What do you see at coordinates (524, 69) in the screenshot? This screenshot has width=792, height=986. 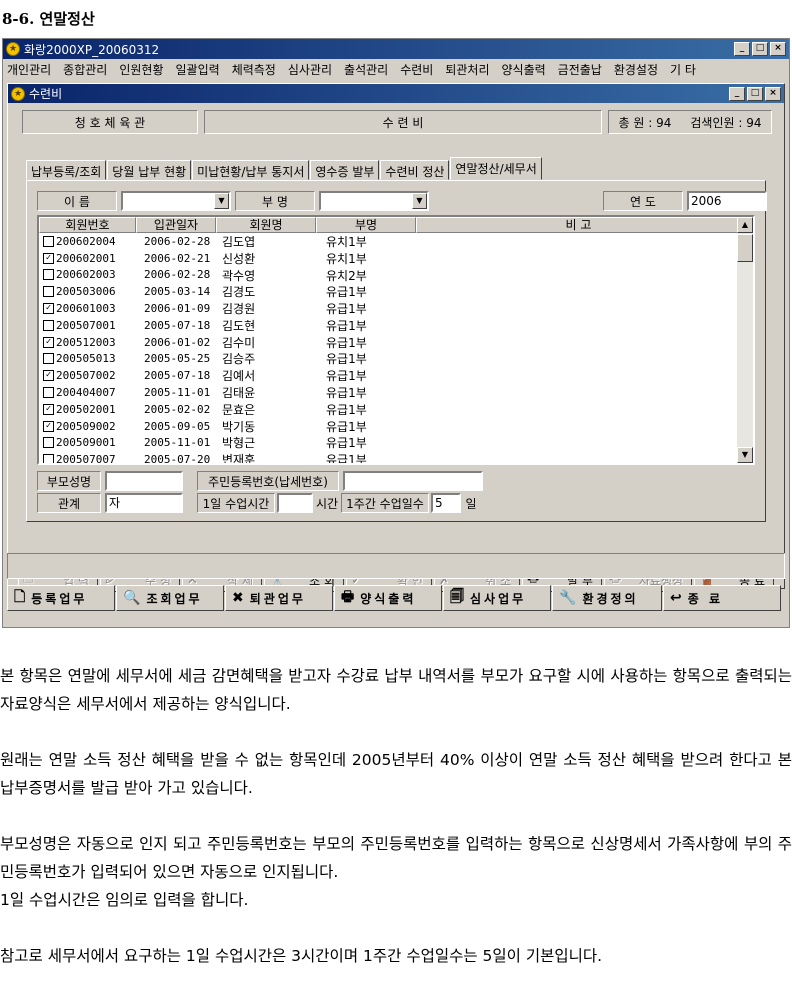 I see `menu-item: 양식출력` at bounding box center [524, 69].